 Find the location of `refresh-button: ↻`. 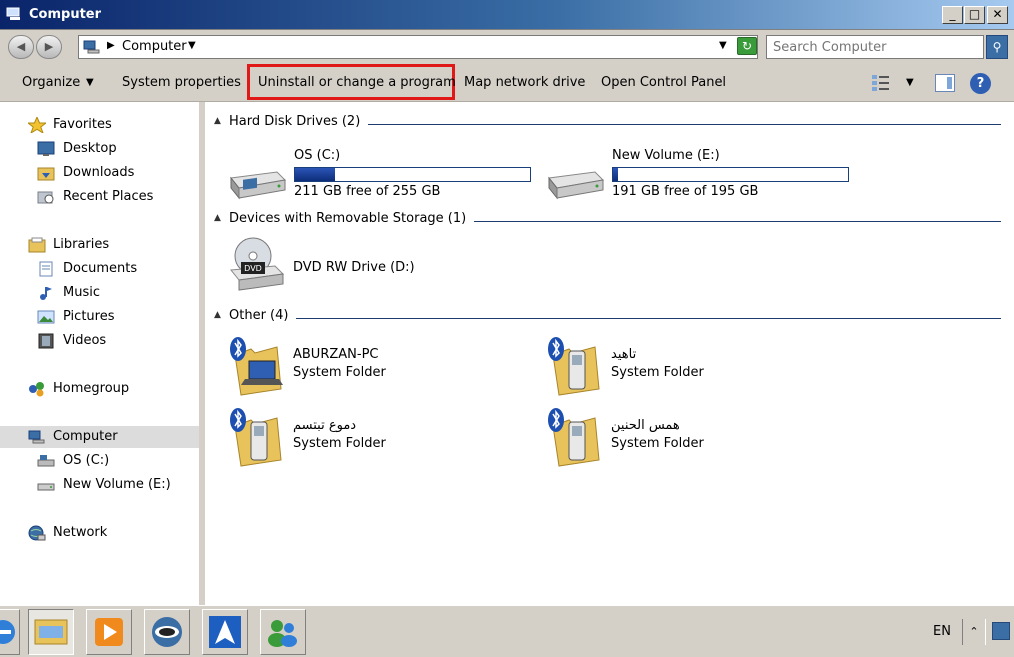

refresh-button: ↻ is located at coordinates (747, 46).